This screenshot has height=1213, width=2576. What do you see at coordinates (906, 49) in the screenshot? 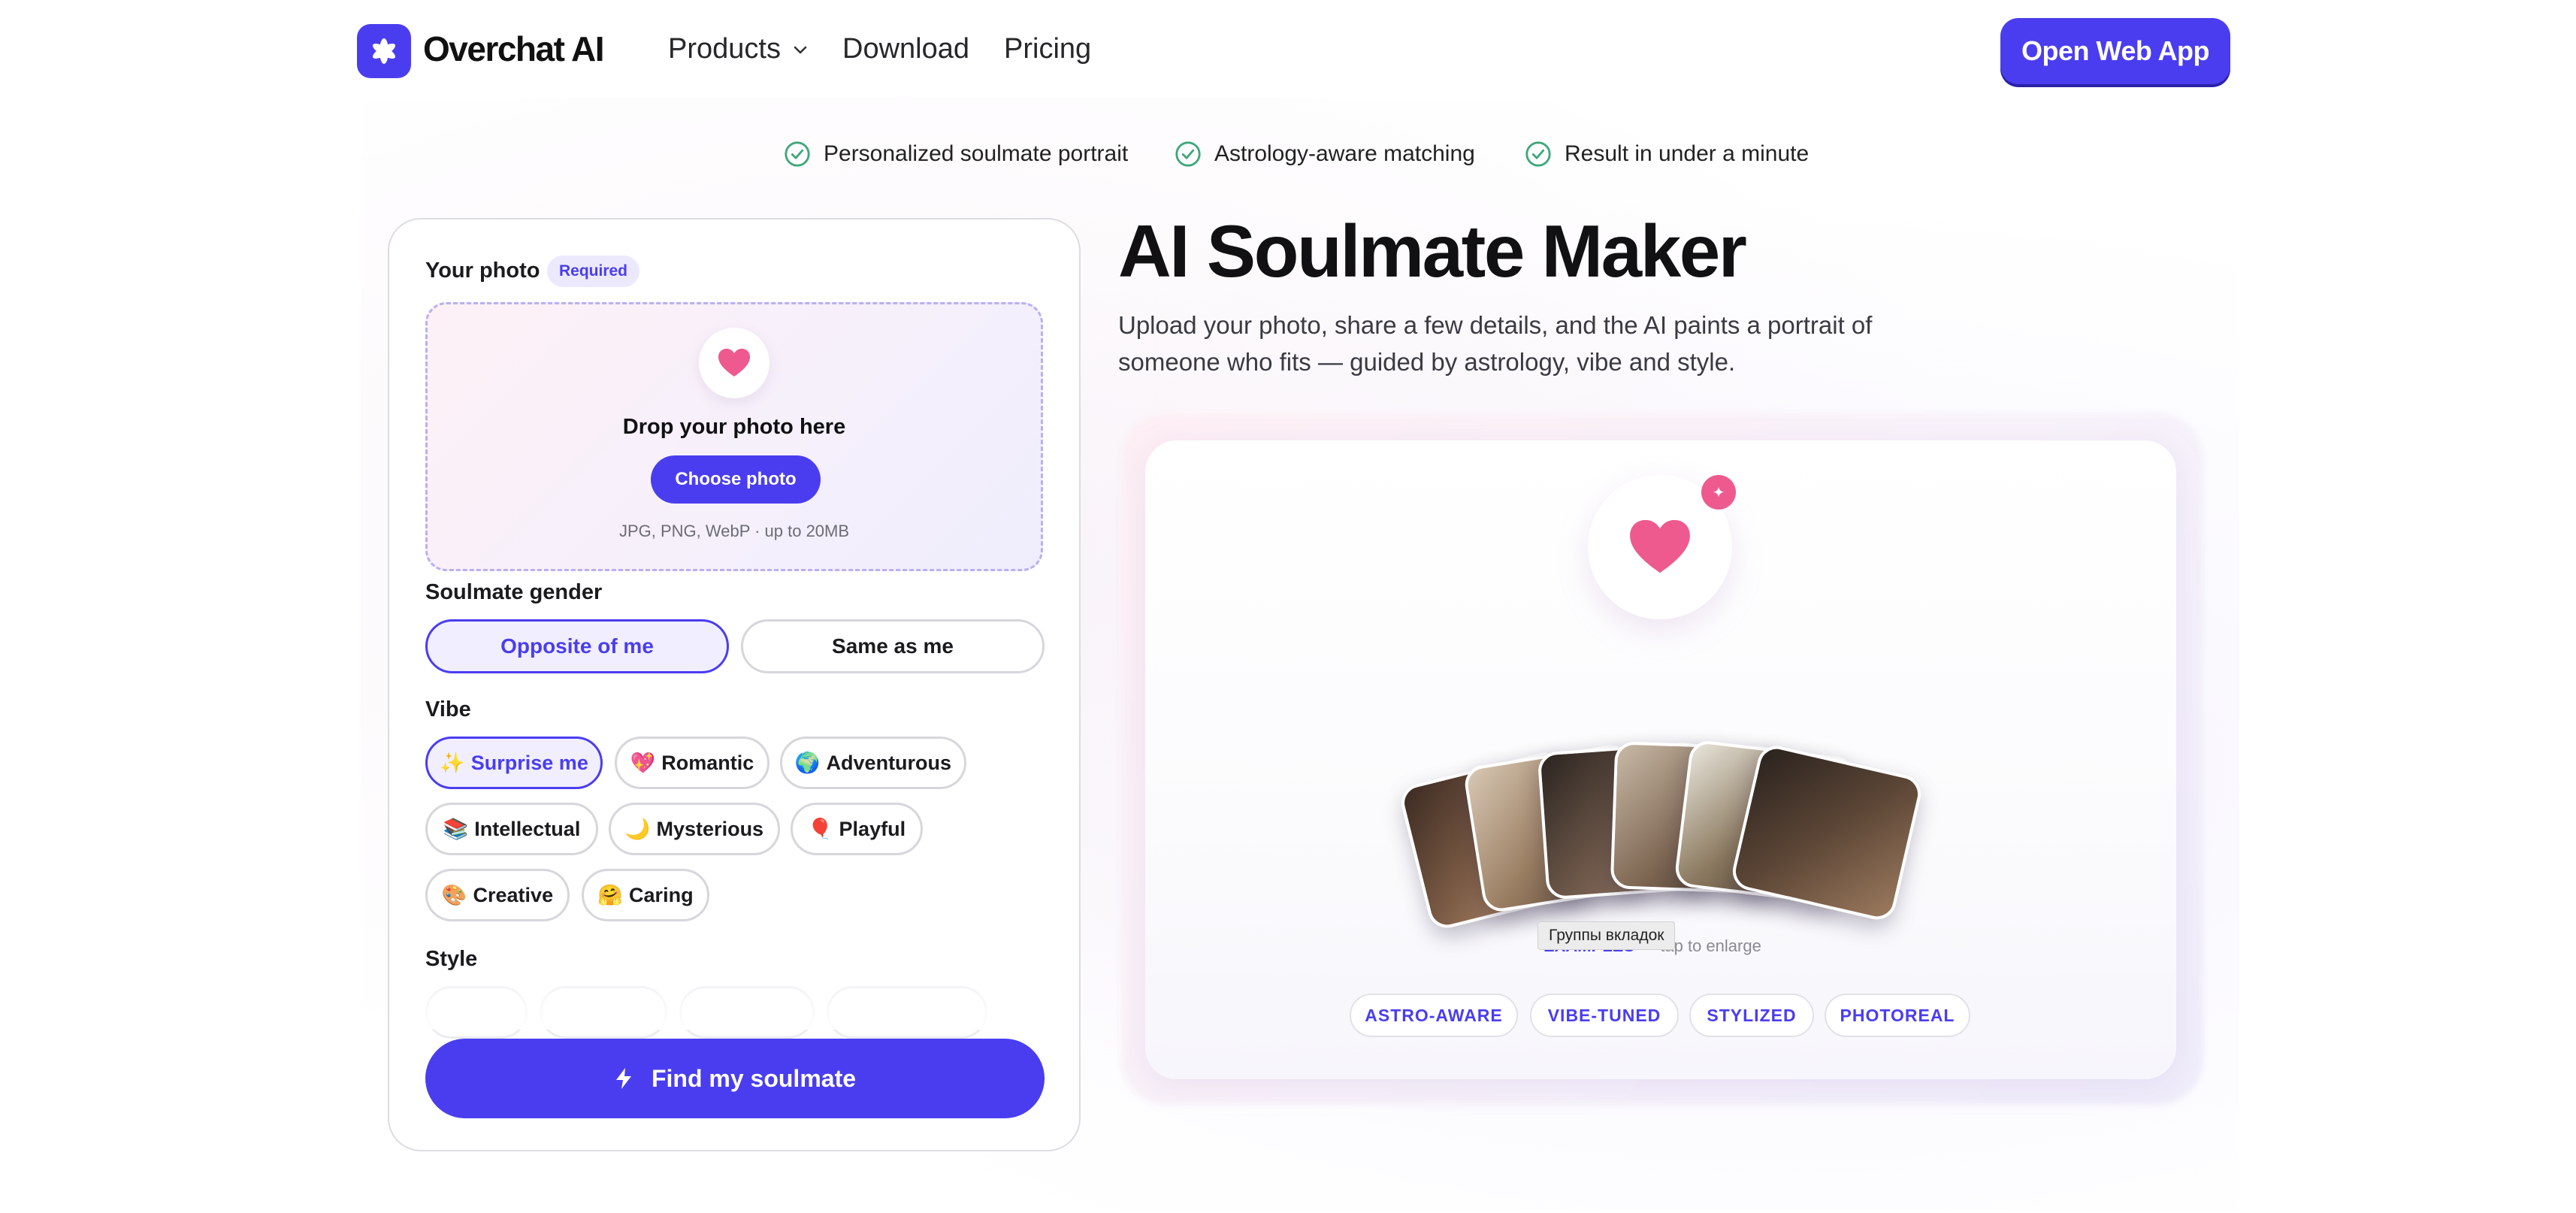
I see `nav-download-link: Download` at bounding box center [906, 49].